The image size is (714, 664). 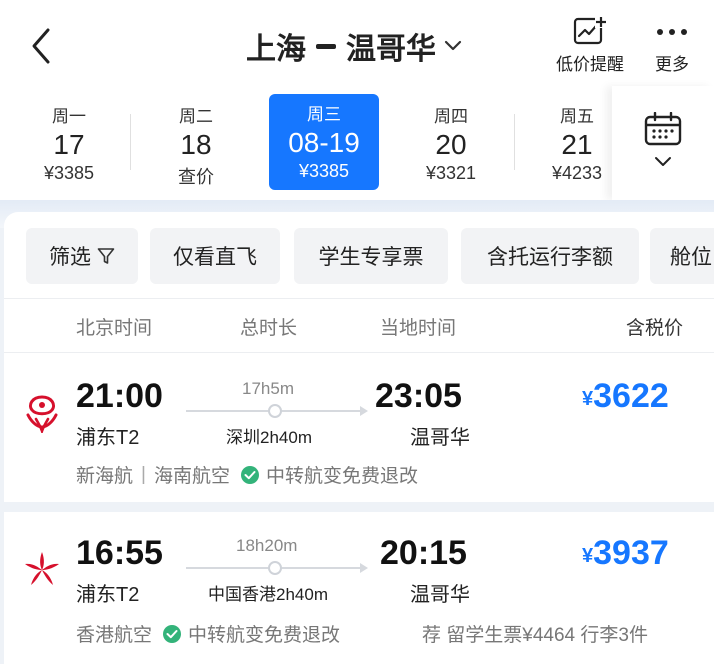 I want to click on transfer-info: 深圳2h40m, so click(x=269, y=437).